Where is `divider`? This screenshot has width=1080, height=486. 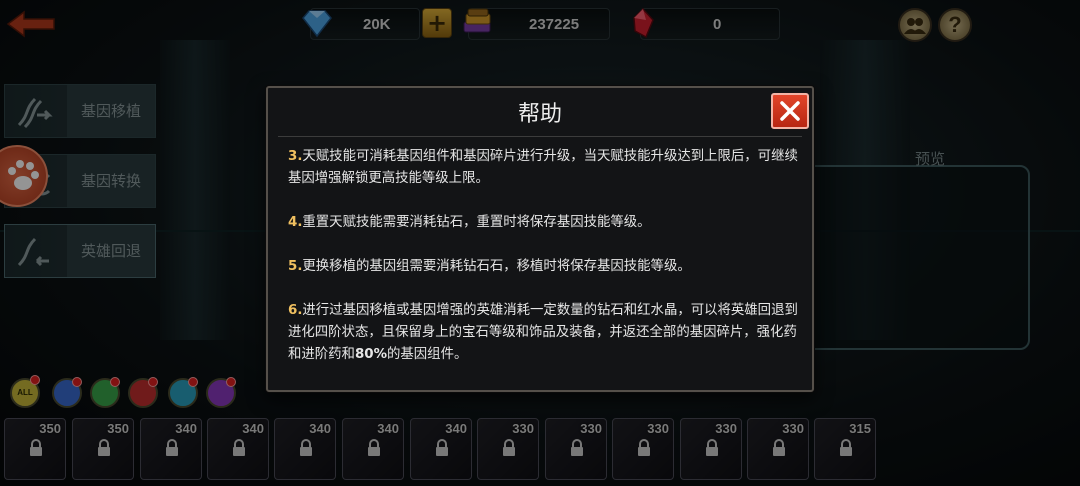
divider is located at coordinates (540, 136).